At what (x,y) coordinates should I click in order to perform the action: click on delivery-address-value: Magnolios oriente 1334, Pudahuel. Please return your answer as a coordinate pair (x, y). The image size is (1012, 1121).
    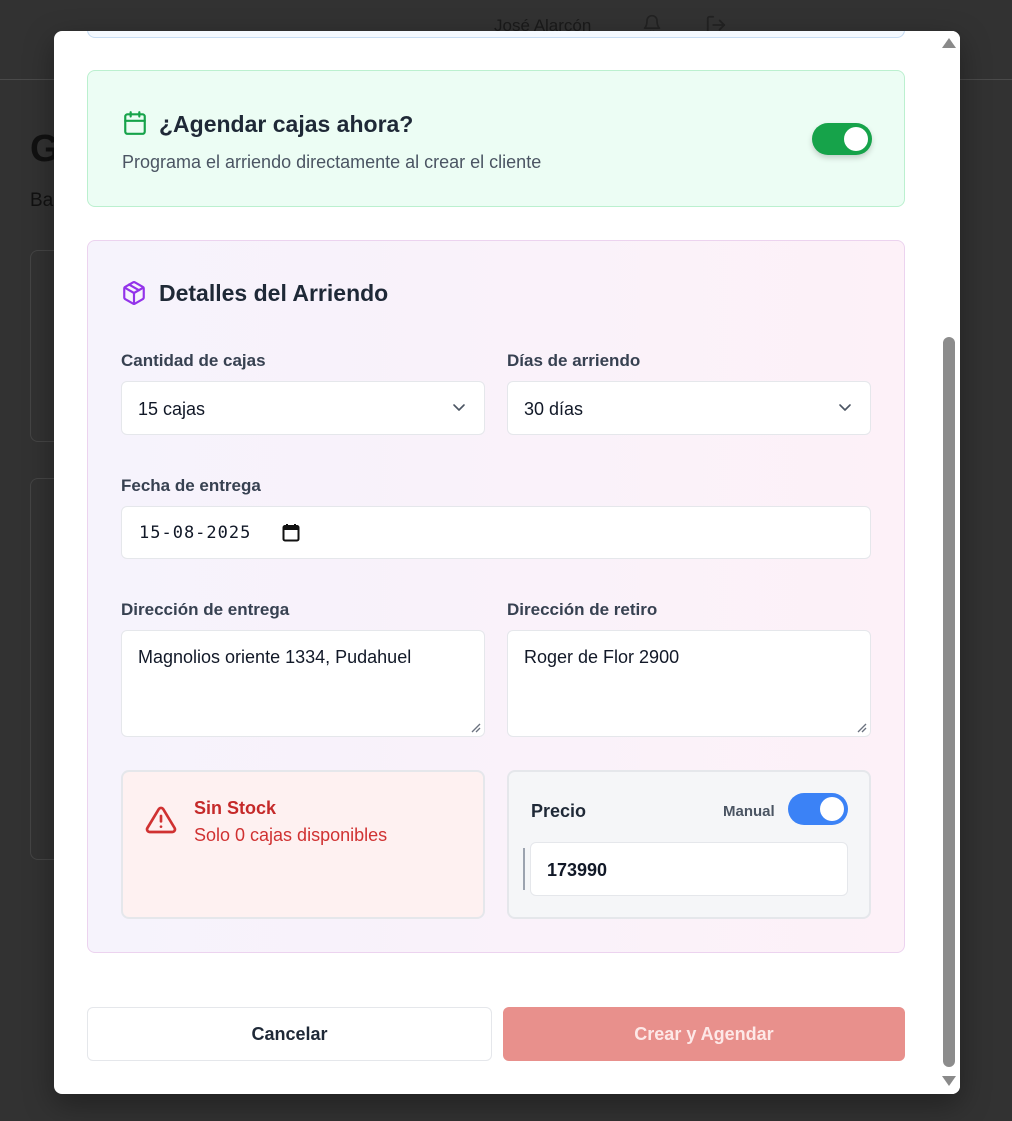
    Looking at the image, I should click on (275, 657).